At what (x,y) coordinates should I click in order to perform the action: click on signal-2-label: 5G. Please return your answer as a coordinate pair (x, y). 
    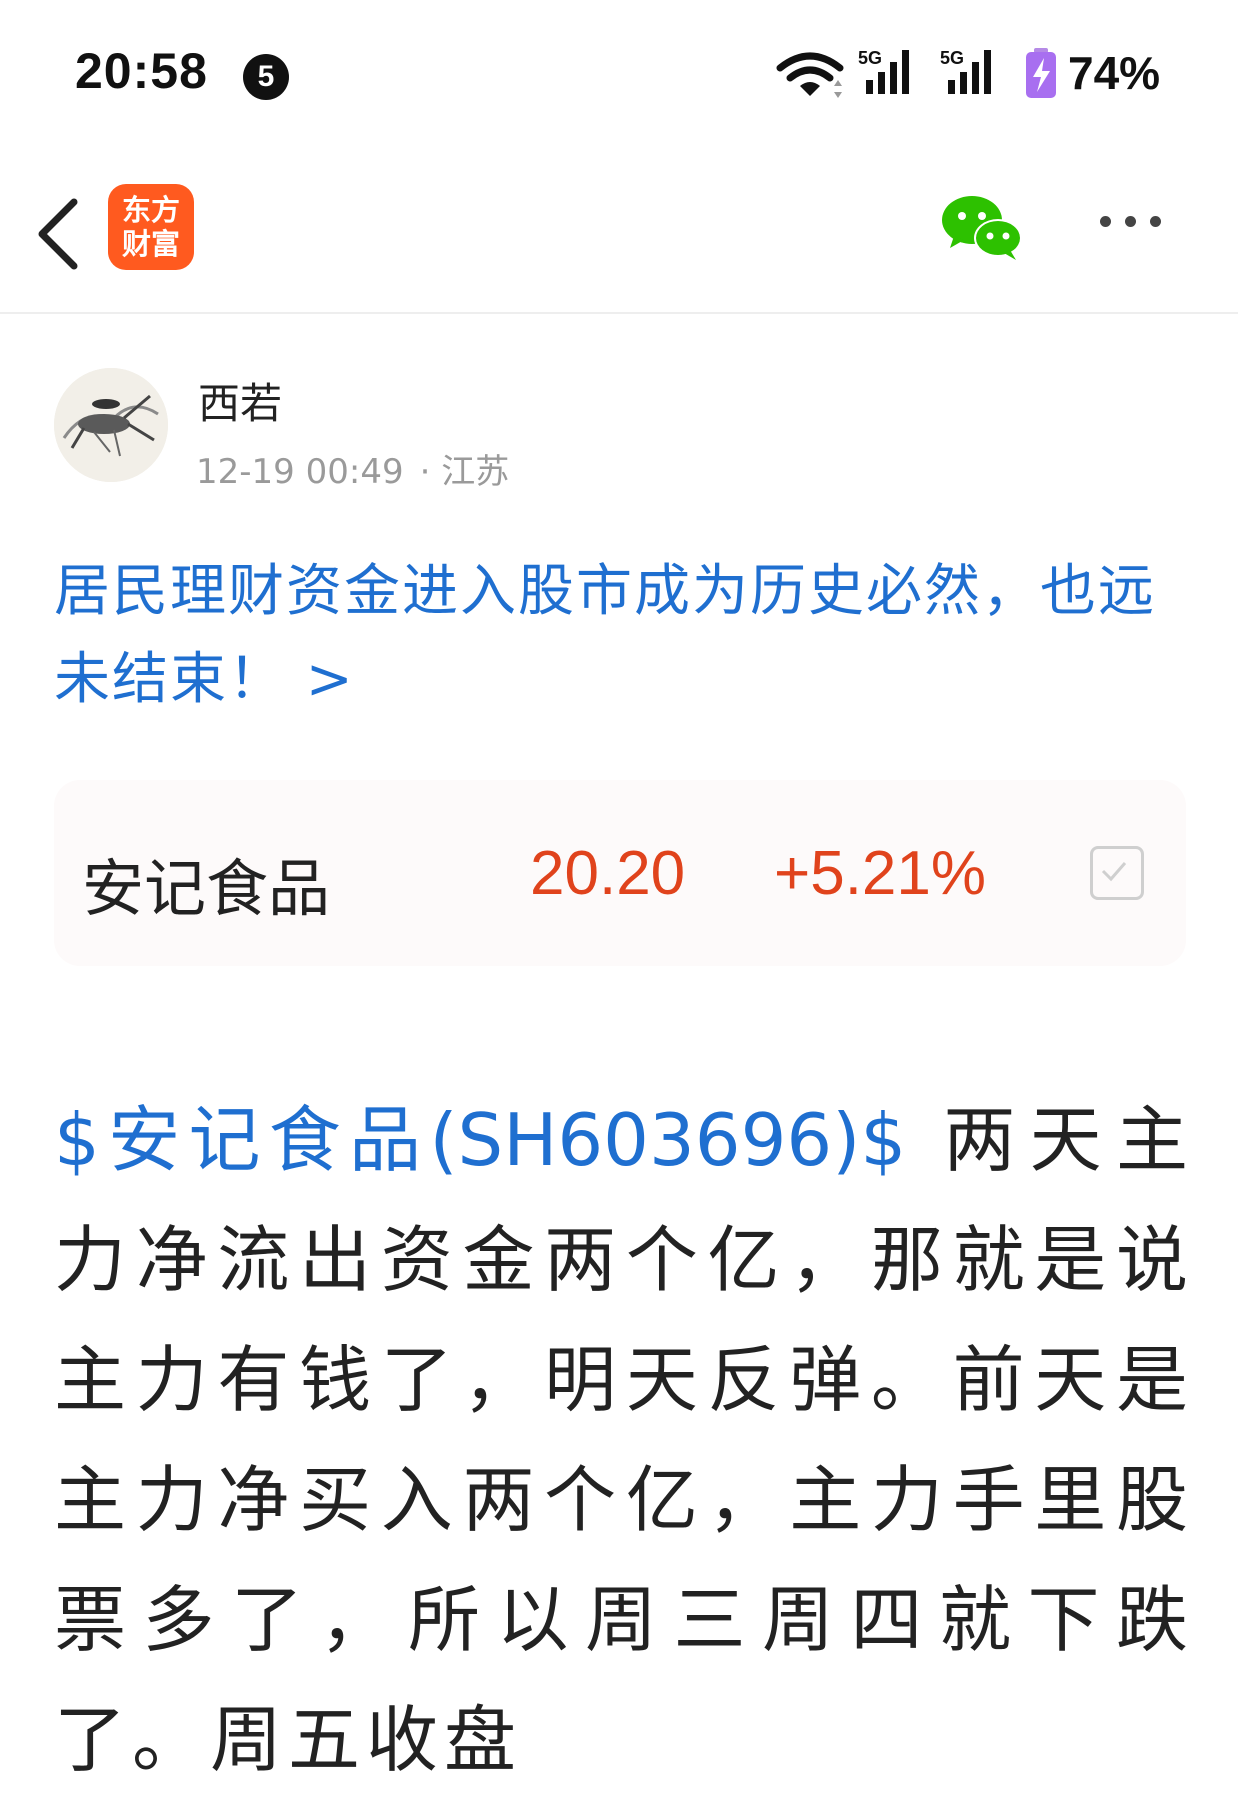
    Looking at the image, I should click on (952, 58).